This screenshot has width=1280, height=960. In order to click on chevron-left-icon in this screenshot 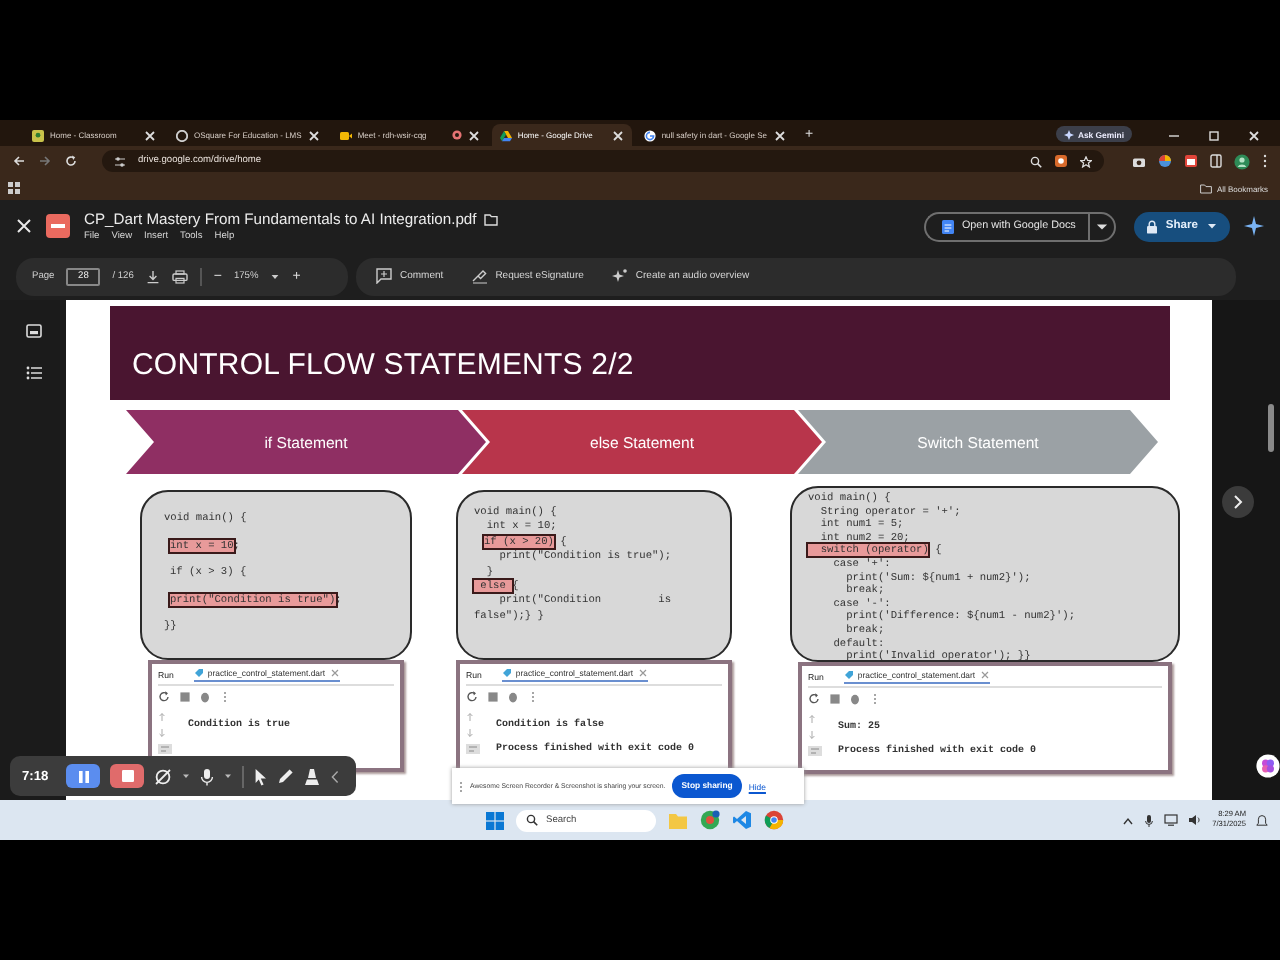, I will do `click(335, 776)`.